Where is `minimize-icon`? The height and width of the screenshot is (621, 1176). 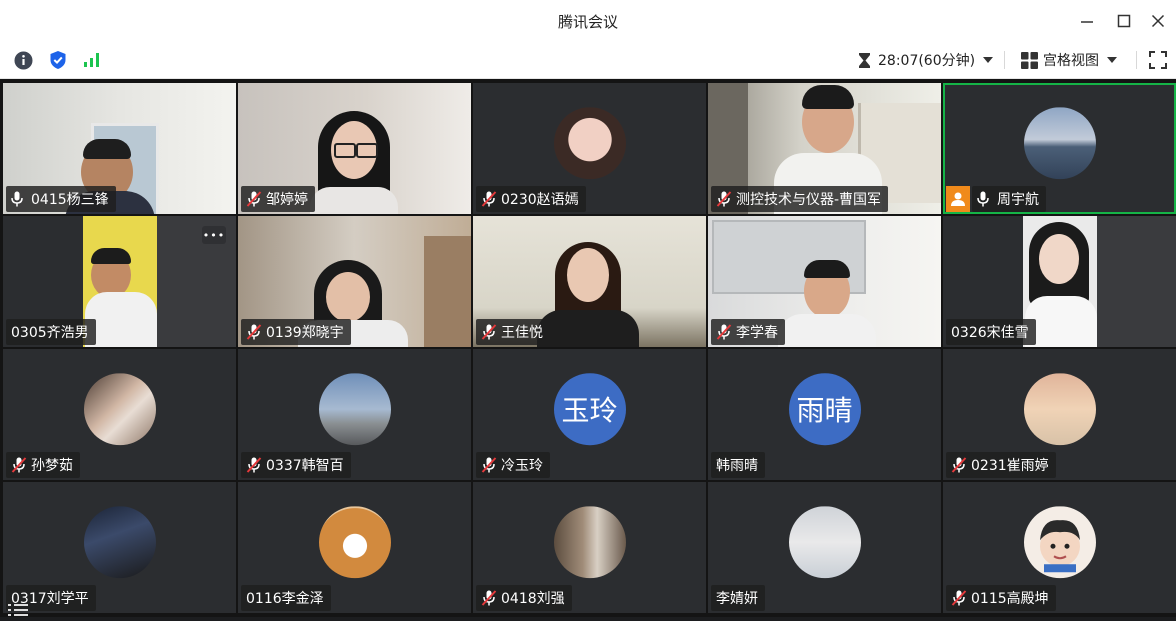
minimize-icon is located at coordinates (1087, 21).